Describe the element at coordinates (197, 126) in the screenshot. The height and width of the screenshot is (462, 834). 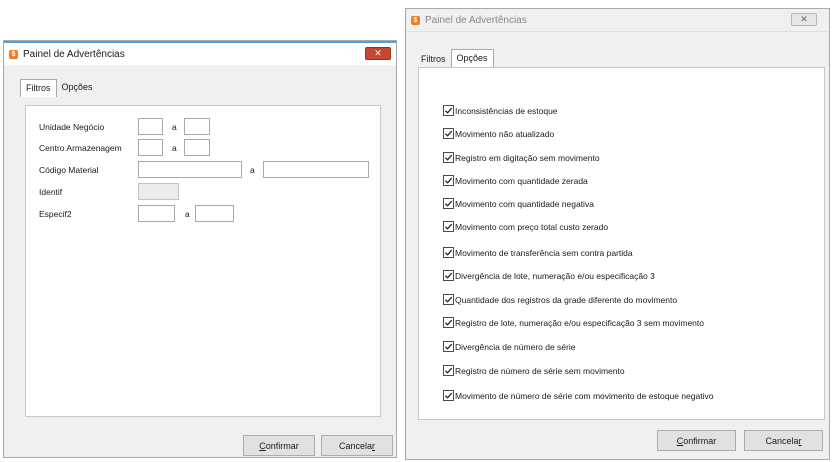
I see `unidade-negocio-to-input` at that location.